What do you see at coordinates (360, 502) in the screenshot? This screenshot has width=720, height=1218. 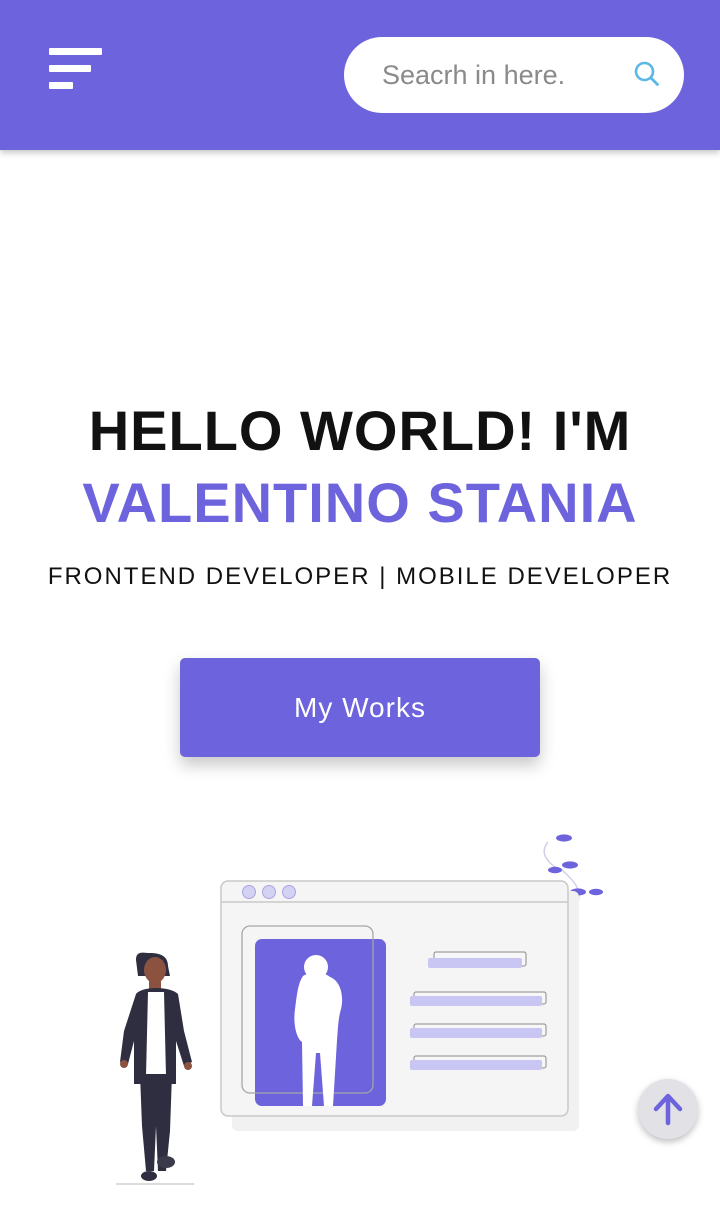 I see `hero-name: VALENTINO STANIA` at bounding box center [360, 502].